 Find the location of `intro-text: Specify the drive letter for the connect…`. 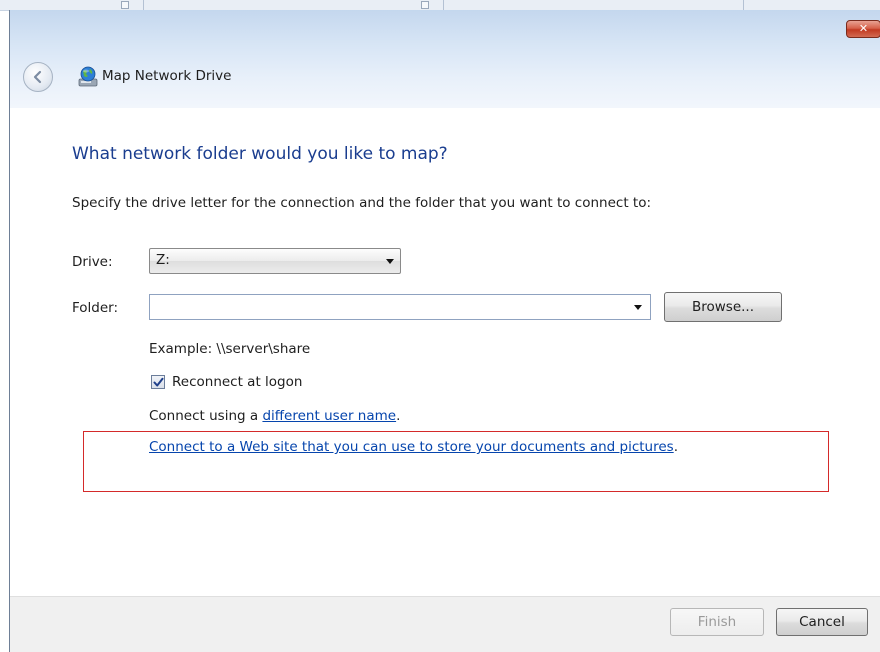

intro-text: Specify the drive letter for the connect… is located at coordinates (362, 203).